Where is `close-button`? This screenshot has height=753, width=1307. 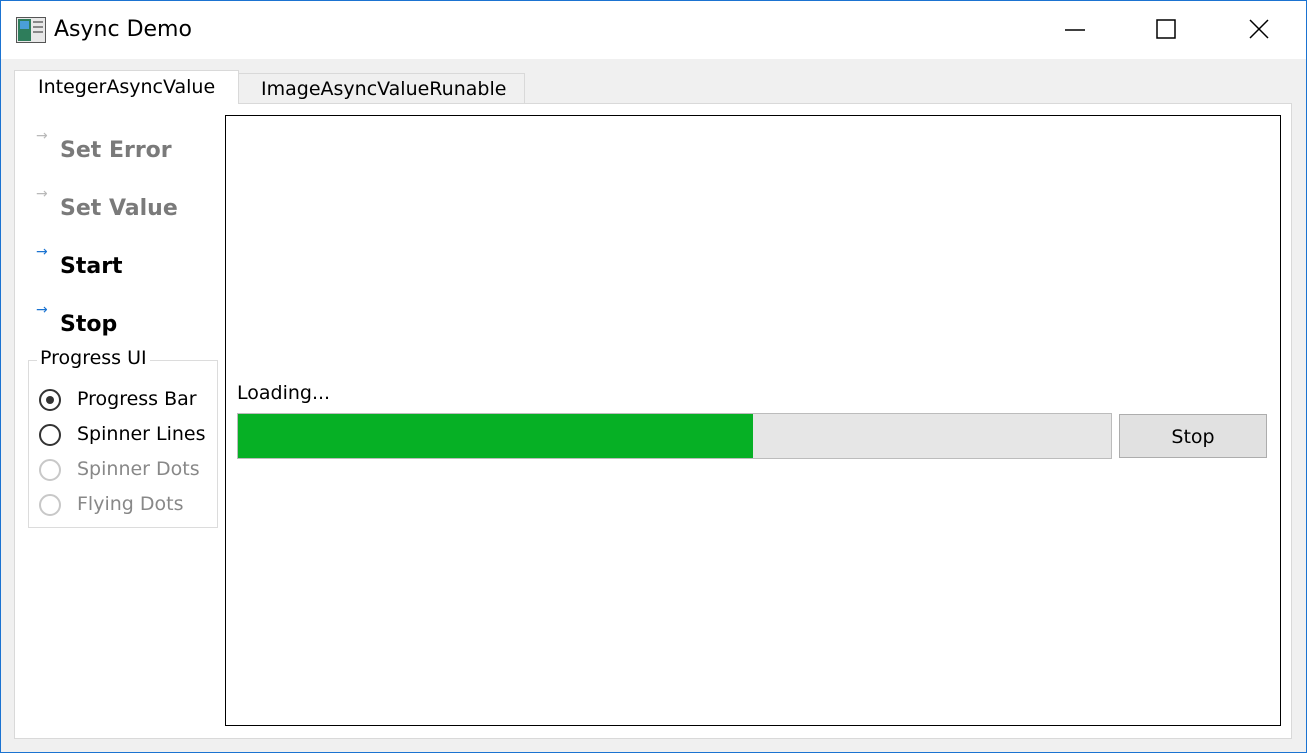
close-button is located at coordinates (1260, 30).